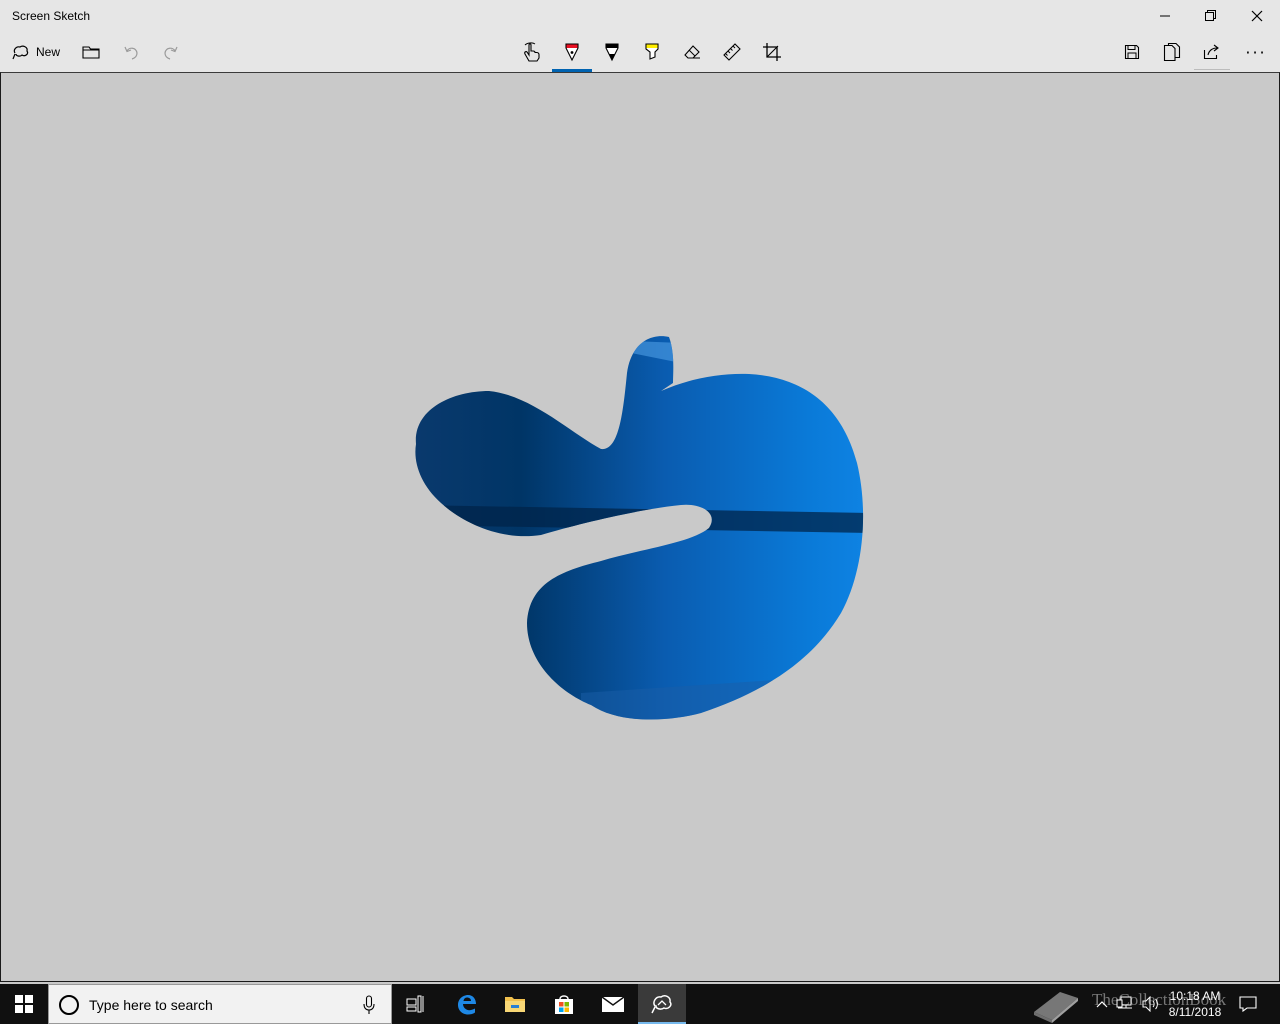 Image resolution: width=1280 pixels, height=1024 pixels. I want to click on redo-button, so click(171, 52).